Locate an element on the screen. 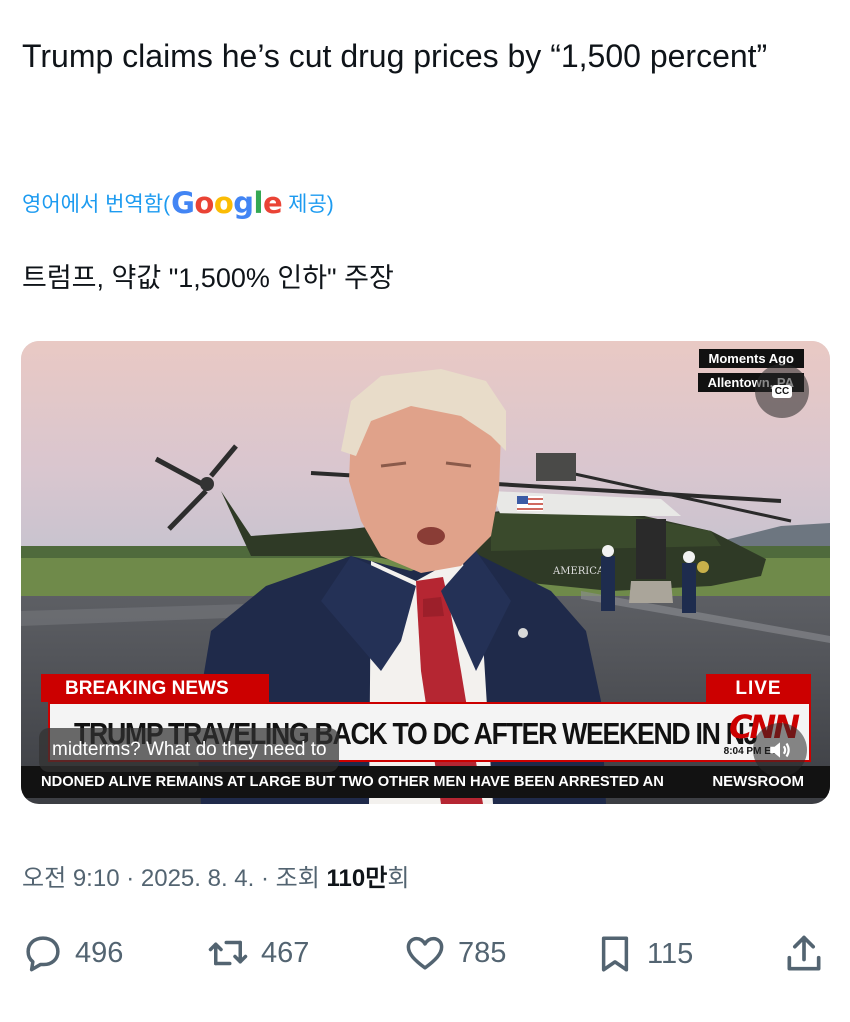  closed-captions-icon: CC is located at coordinates (782, 391).